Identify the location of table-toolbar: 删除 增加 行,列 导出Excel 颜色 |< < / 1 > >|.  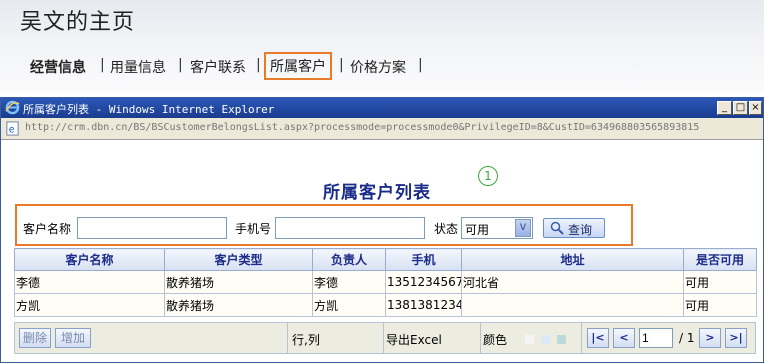
(385, 338).